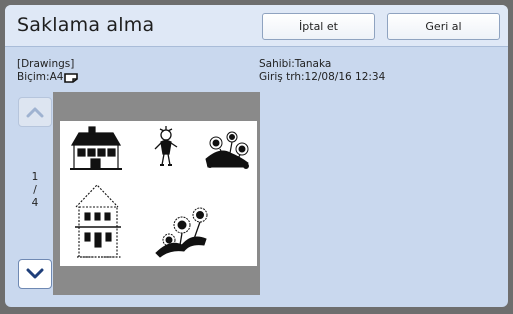 The height and width of the screenshot is (314, 513). I want to click on document-owner: Sahibi:Tanaka, so click(295, 64).